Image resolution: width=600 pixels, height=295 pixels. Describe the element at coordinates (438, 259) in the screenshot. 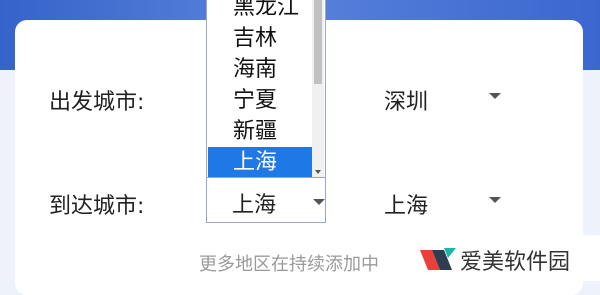

I see `logo-icon` at that location.